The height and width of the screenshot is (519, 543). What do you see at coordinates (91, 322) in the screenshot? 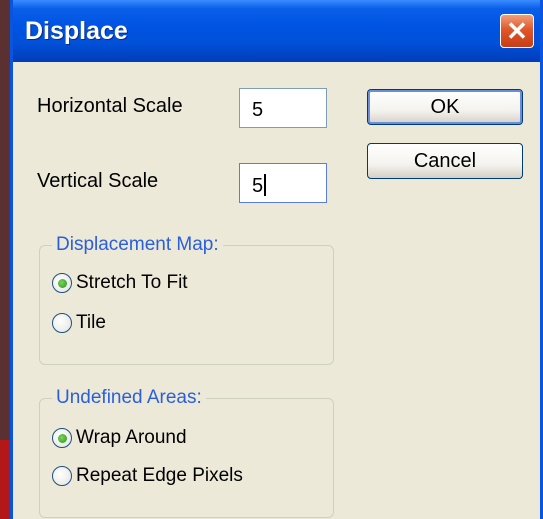
I see `radio-label: Tile` at bounding box center [91, 322].